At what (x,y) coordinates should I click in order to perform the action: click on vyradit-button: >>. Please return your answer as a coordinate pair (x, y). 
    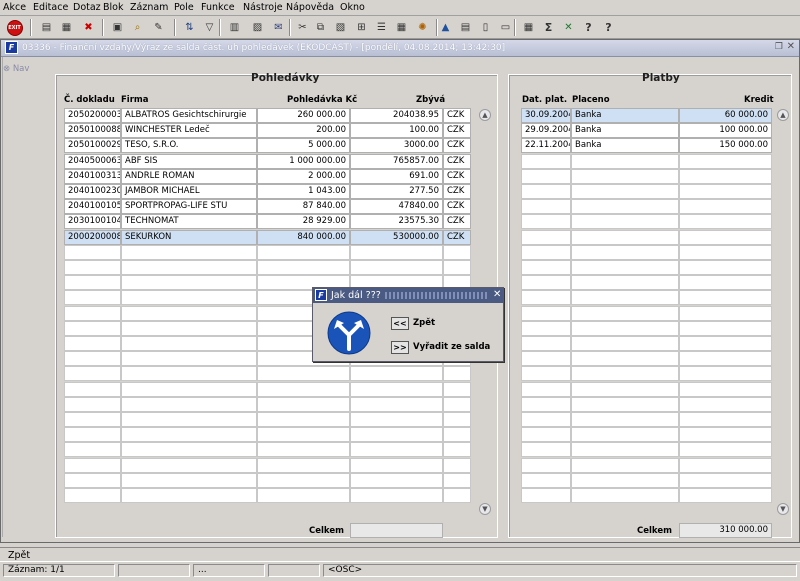
    Looking at the image, I should click on (400, 347).